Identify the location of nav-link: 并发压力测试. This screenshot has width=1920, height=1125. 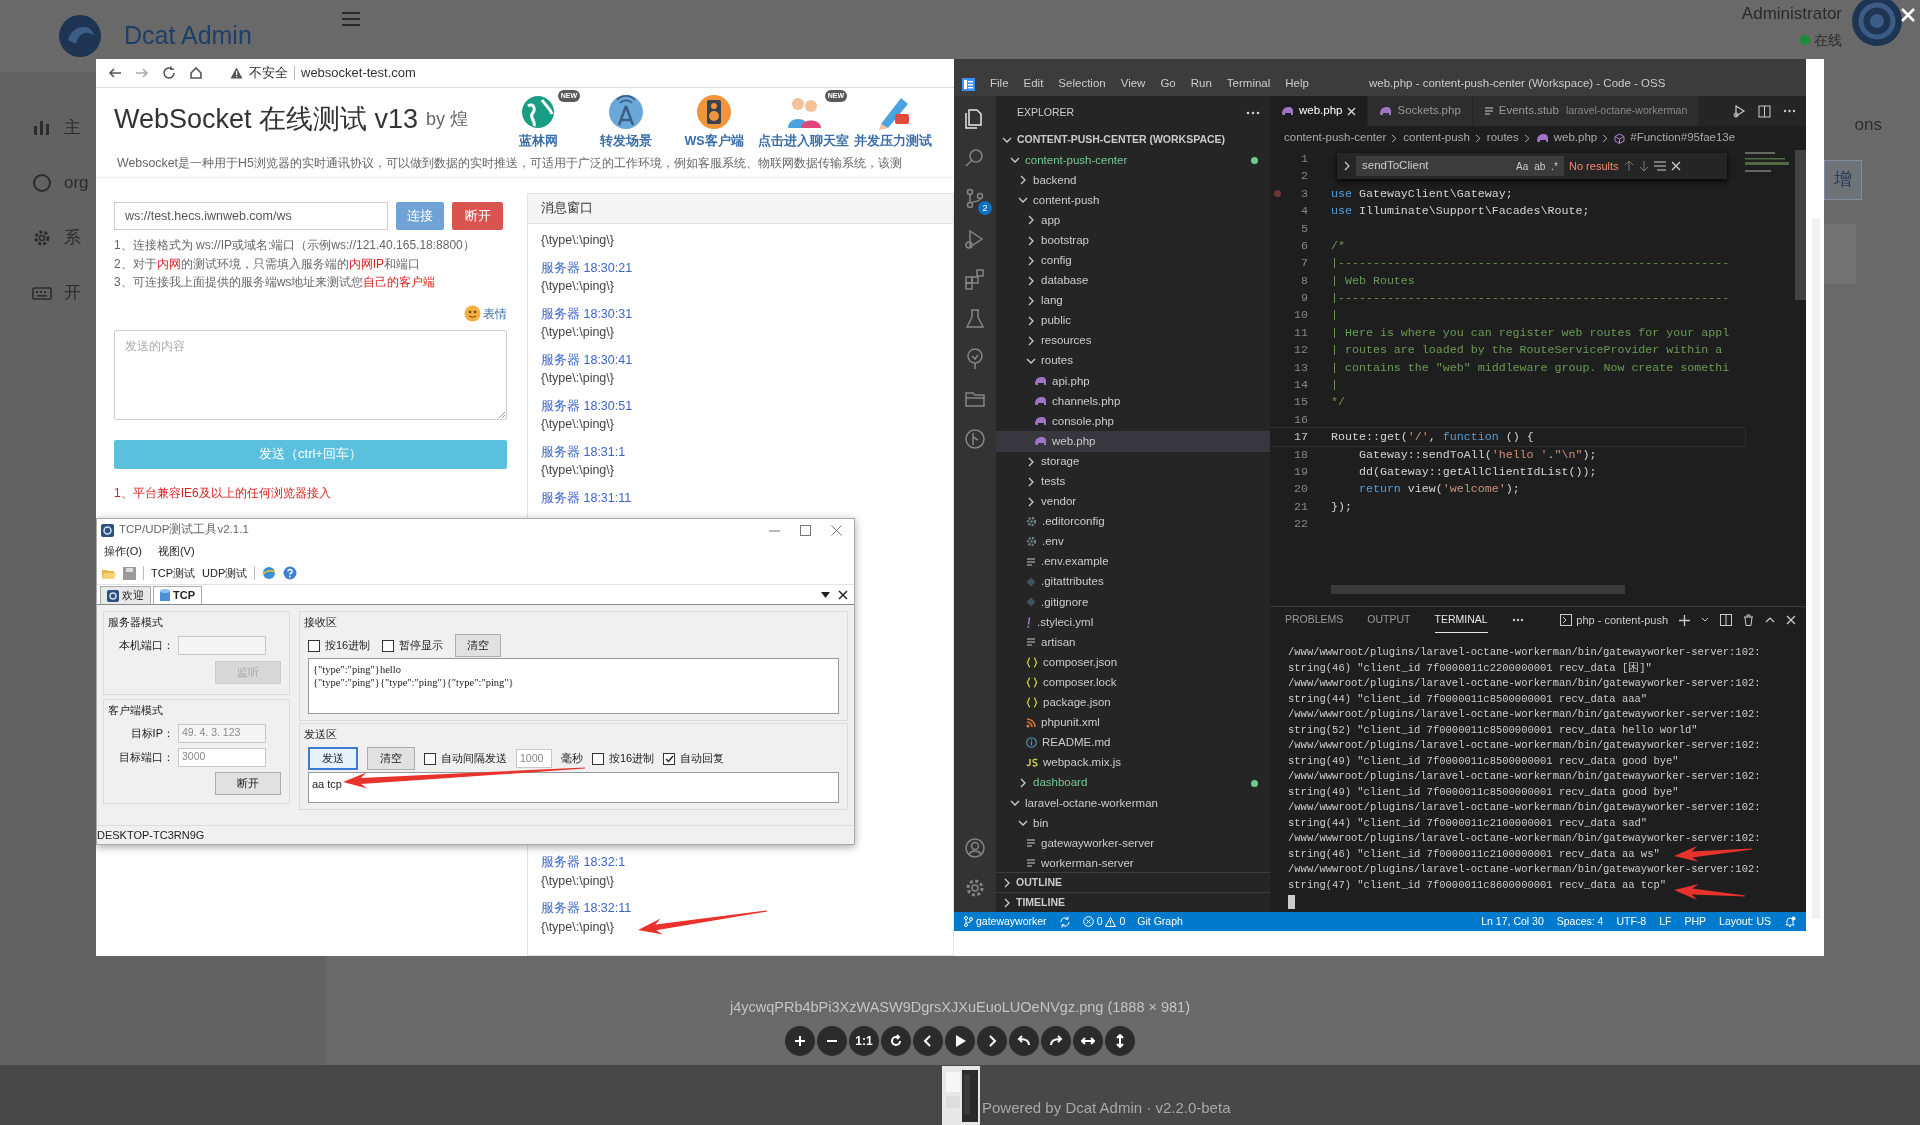
(893, 141).